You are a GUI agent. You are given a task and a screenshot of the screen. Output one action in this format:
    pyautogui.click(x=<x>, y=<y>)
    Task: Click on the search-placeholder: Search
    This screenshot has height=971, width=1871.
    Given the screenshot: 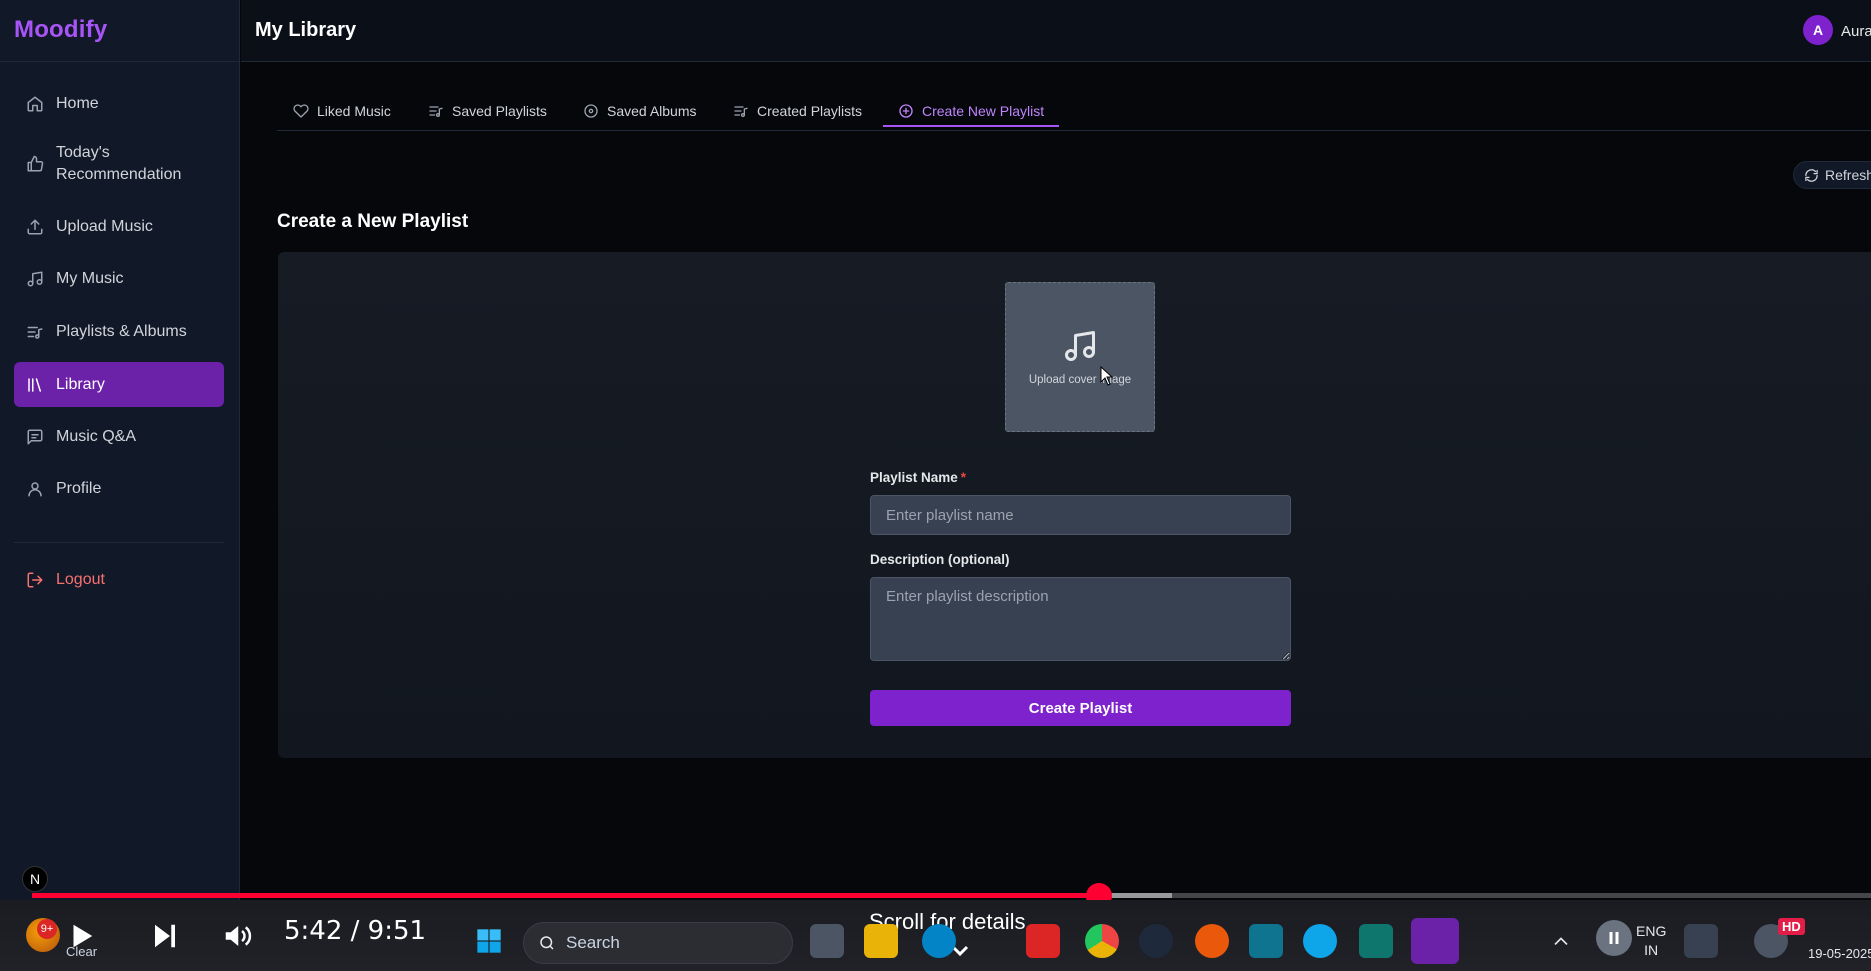 What is the action you would take?
    pyautogui.click(x=593, y=942)
    